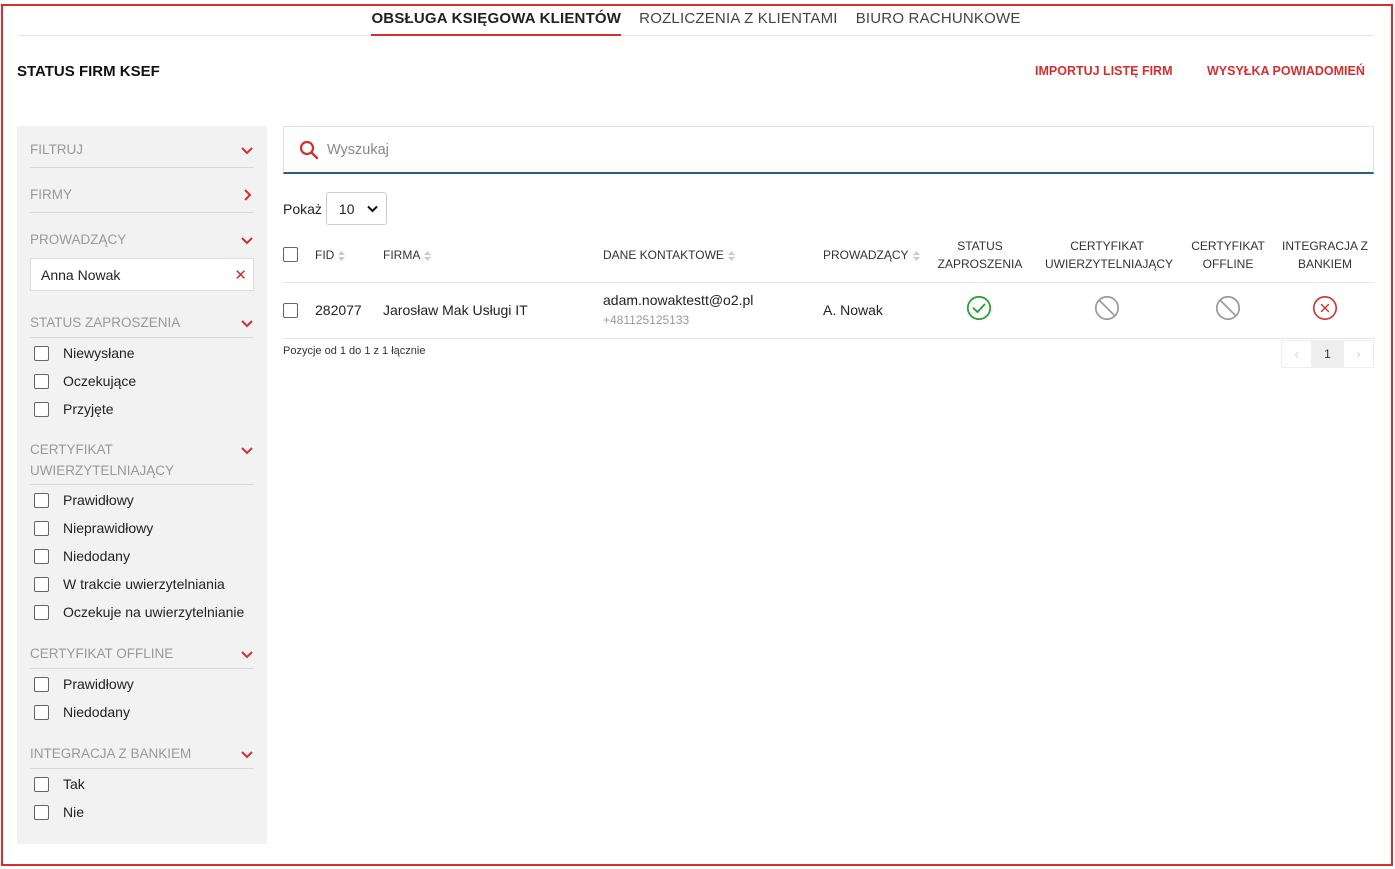  What do you see at coordinates (142, 812) in the screenshot?
I see `bank-option-no: Nie` at bounding box center [142, 812].